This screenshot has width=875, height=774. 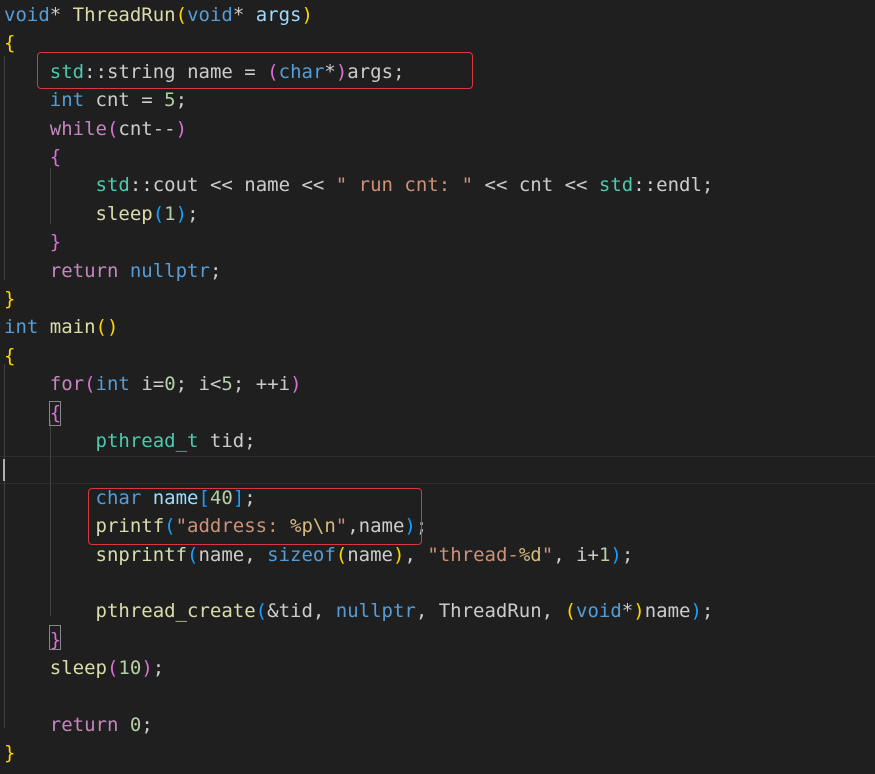 I want to click on code-line: return nullptr;, so click(x=113, y=271).